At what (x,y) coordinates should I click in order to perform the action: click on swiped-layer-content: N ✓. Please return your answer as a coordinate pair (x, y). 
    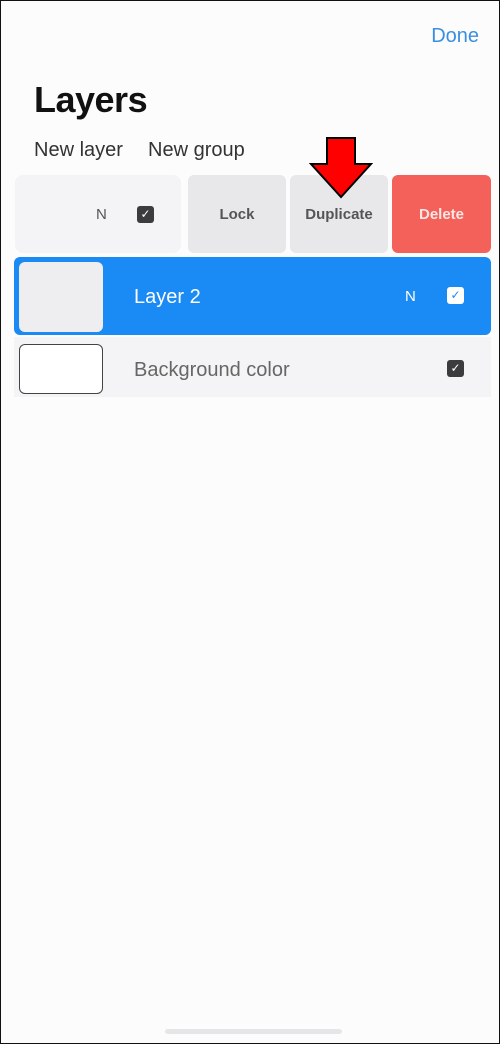
    Looking at the image, I should click on (98, 214).